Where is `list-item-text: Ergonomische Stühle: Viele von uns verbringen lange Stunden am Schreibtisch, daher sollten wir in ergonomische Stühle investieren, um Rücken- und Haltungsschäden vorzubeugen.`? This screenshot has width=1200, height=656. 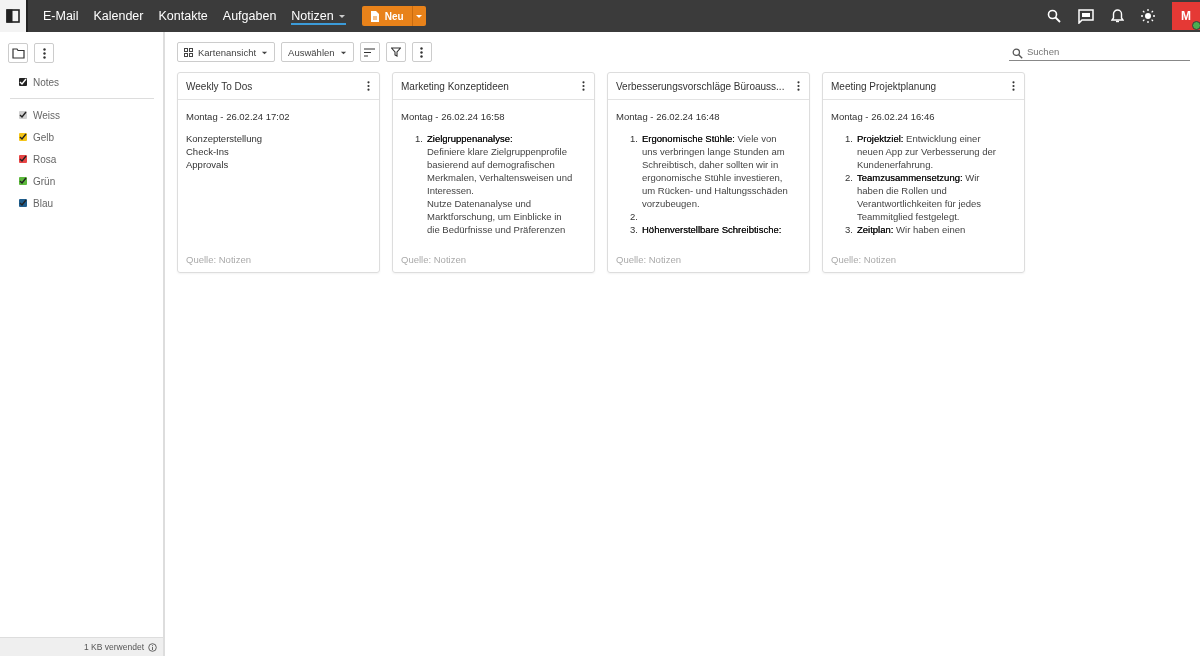 list-item-text: Ergonomische Stühle: Viele von uns verbringen lange Stunden am Schreibtisch, daher sollten wir in ergonomische Stühle investieren, um Rücken- und Haltungsschäden vorzubeugen. is located at coordinates (715, 171).